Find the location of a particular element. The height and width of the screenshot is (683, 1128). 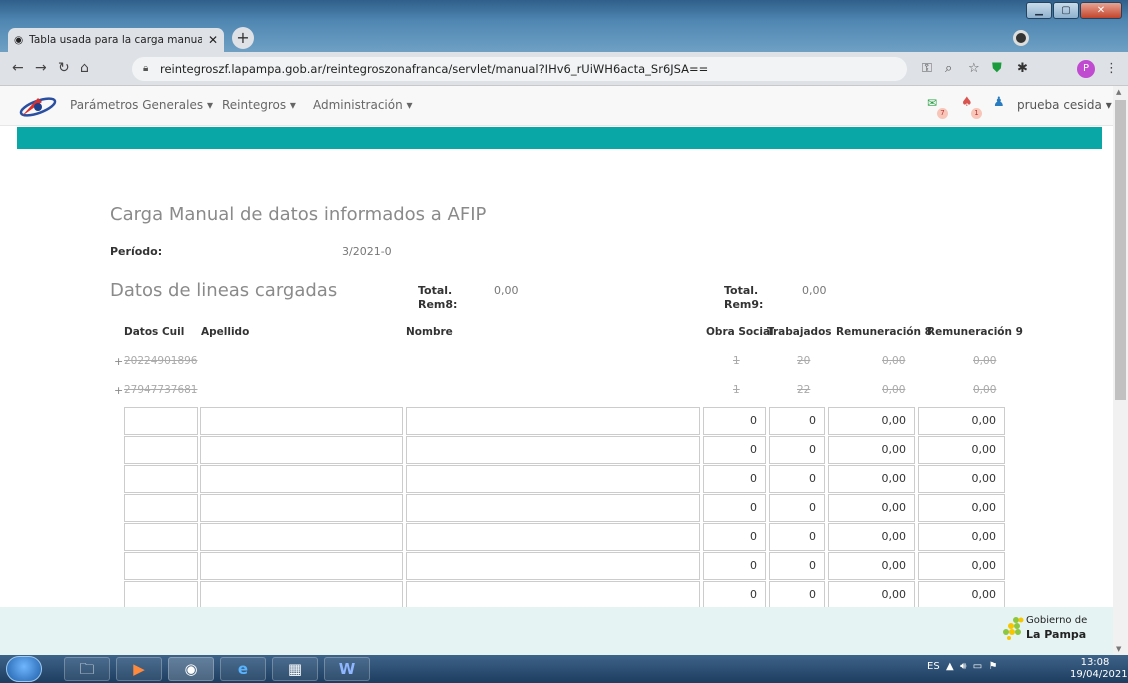

system-clock: 13:08 19/04/2021 is located at coordinates (1099, 669).